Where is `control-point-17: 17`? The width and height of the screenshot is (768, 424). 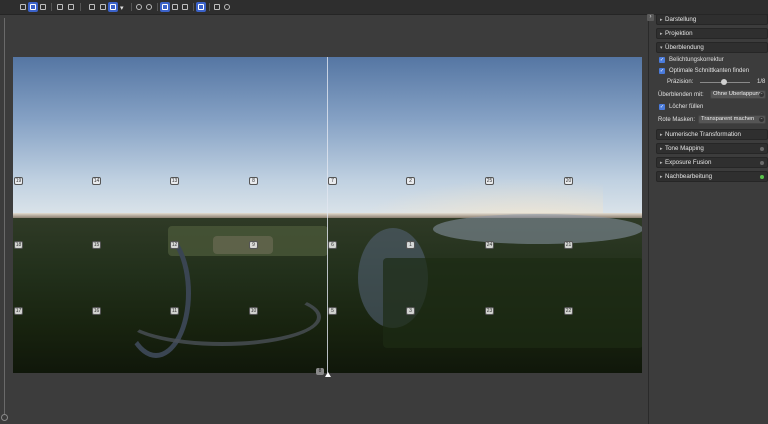
control-point-17: 17 is located at coordinates (18, 311).